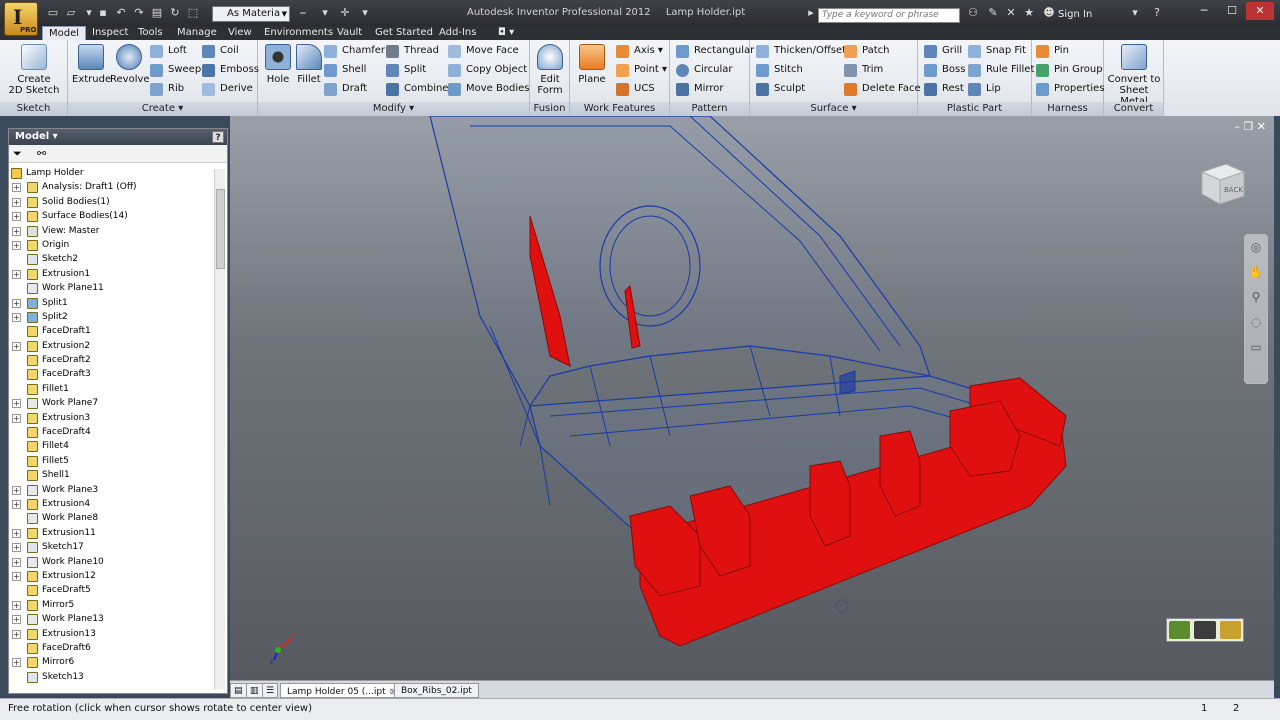 The image size is (1280, 720). Describe the element at coordinates (111, 461) in the screenshot. I see `tree-node: Fillet5` at that location.